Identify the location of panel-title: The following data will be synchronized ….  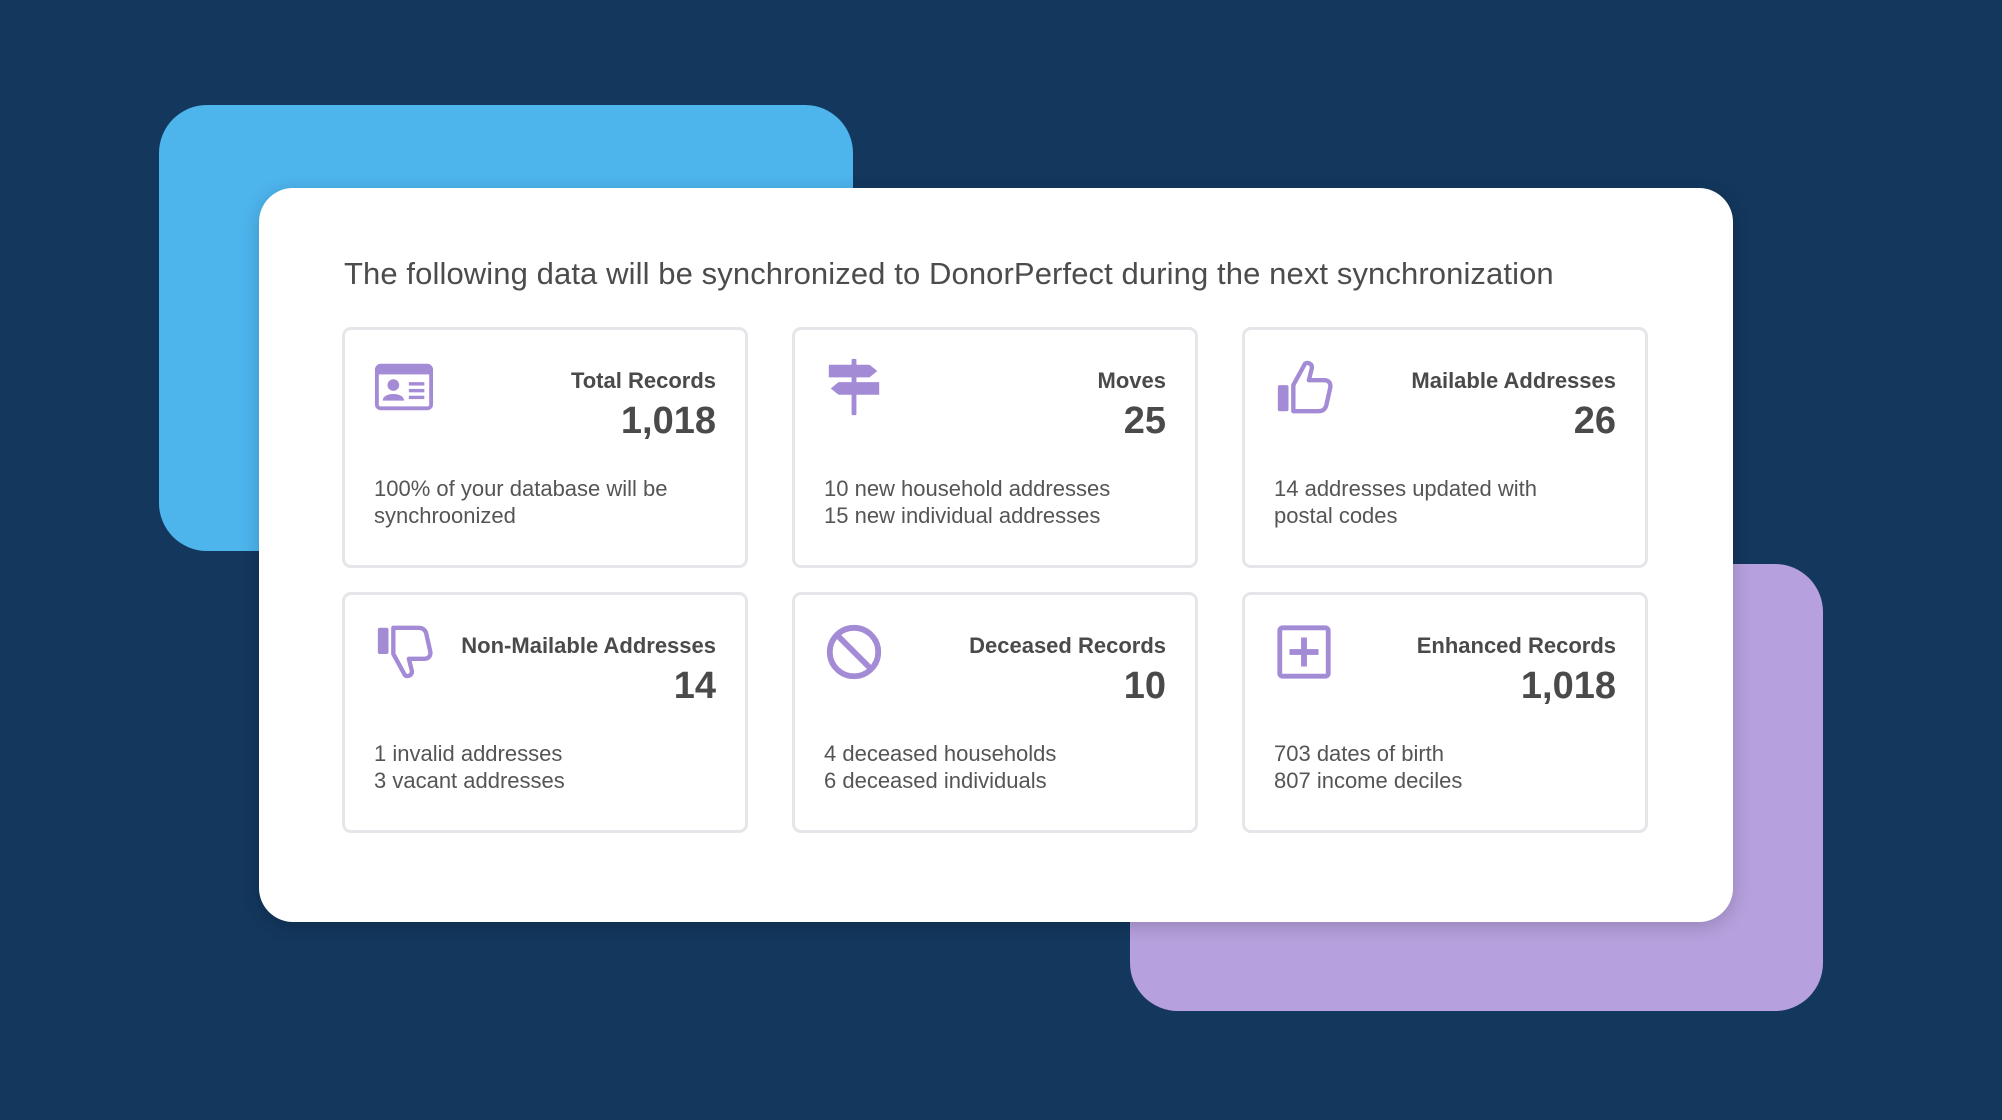
(949, 273).